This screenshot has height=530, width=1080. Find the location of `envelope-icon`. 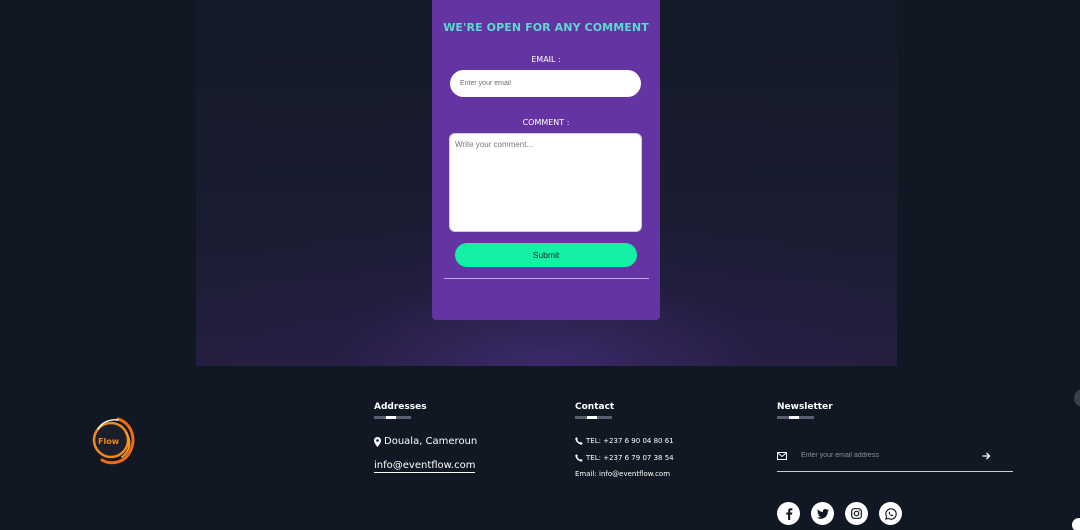

envelope-icon is located at coordinates (782, 455).